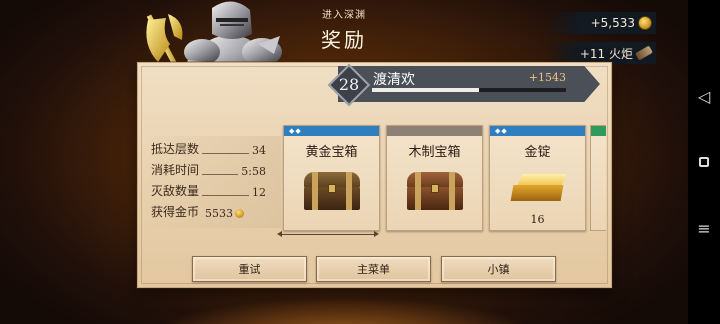 This screenshot has height=324, width=720. What do you see at coordinates (435, 191) in the screenshot?
I see `wooden-chest-icon` at bounding box center [435, 191].